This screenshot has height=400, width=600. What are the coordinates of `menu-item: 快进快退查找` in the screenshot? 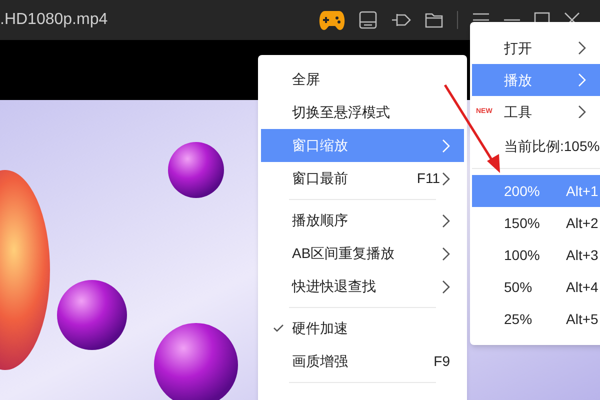 It's located at (362, 286).